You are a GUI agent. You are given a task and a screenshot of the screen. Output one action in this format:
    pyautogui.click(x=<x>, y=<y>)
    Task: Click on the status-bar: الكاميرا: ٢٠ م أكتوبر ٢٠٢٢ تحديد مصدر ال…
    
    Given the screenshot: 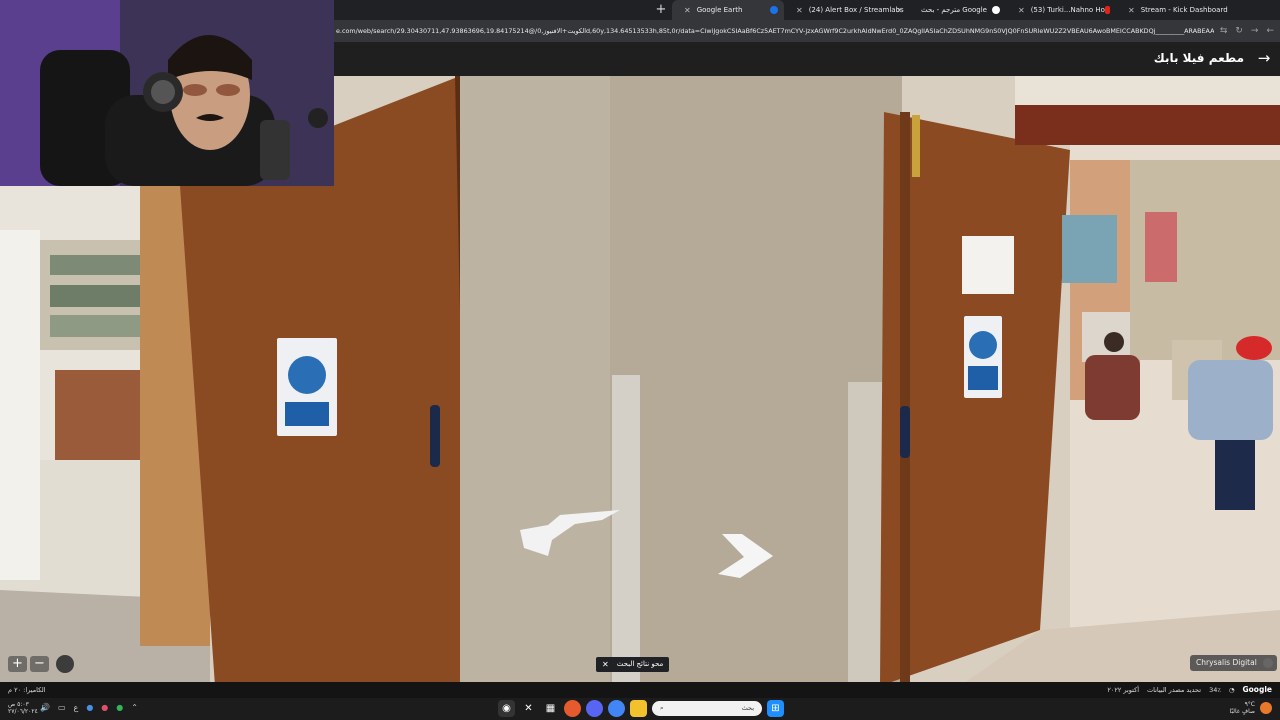 What is the action you would take?
    pyautogui.click(x=640, y=690)
    